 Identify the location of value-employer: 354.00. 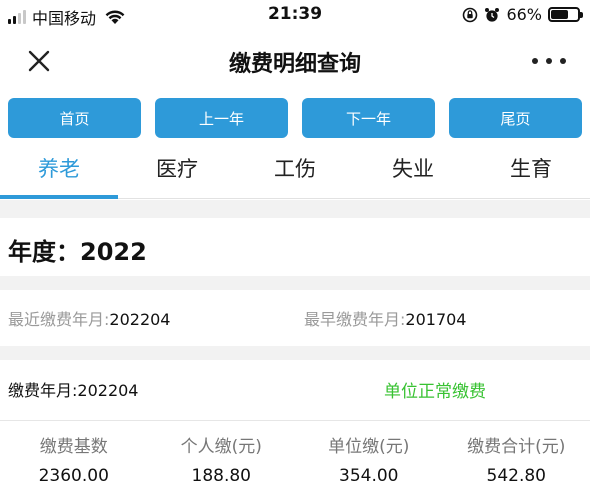
(369, 476).